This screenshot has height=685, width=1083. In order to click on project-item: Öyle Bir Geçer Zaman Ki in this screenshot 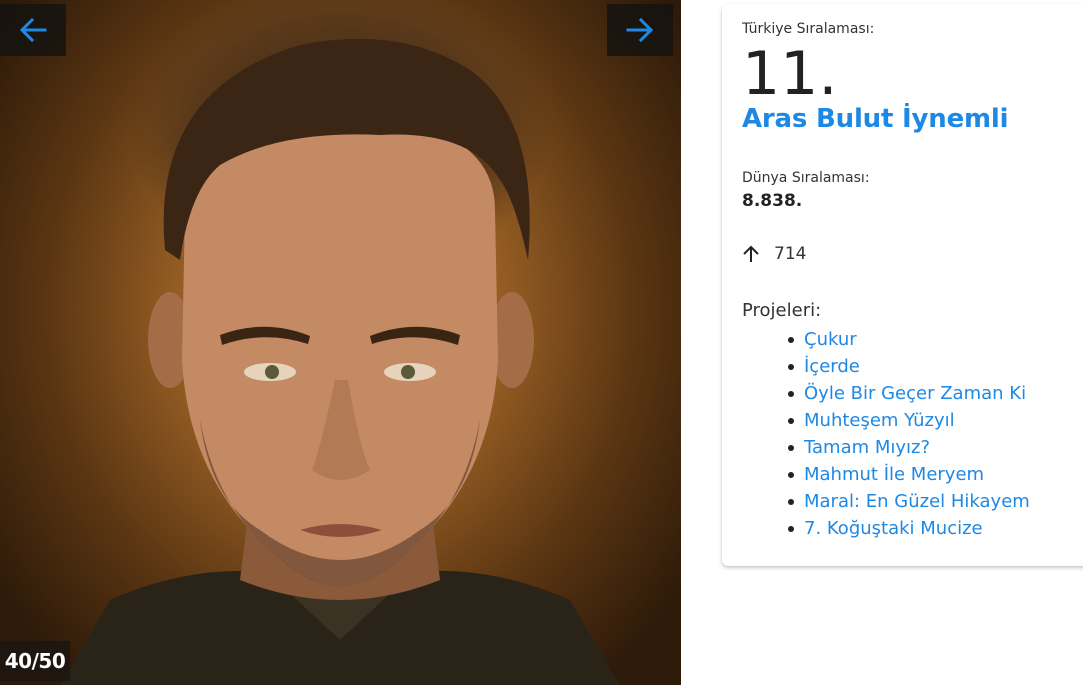, I will do `click(909, 393)`.